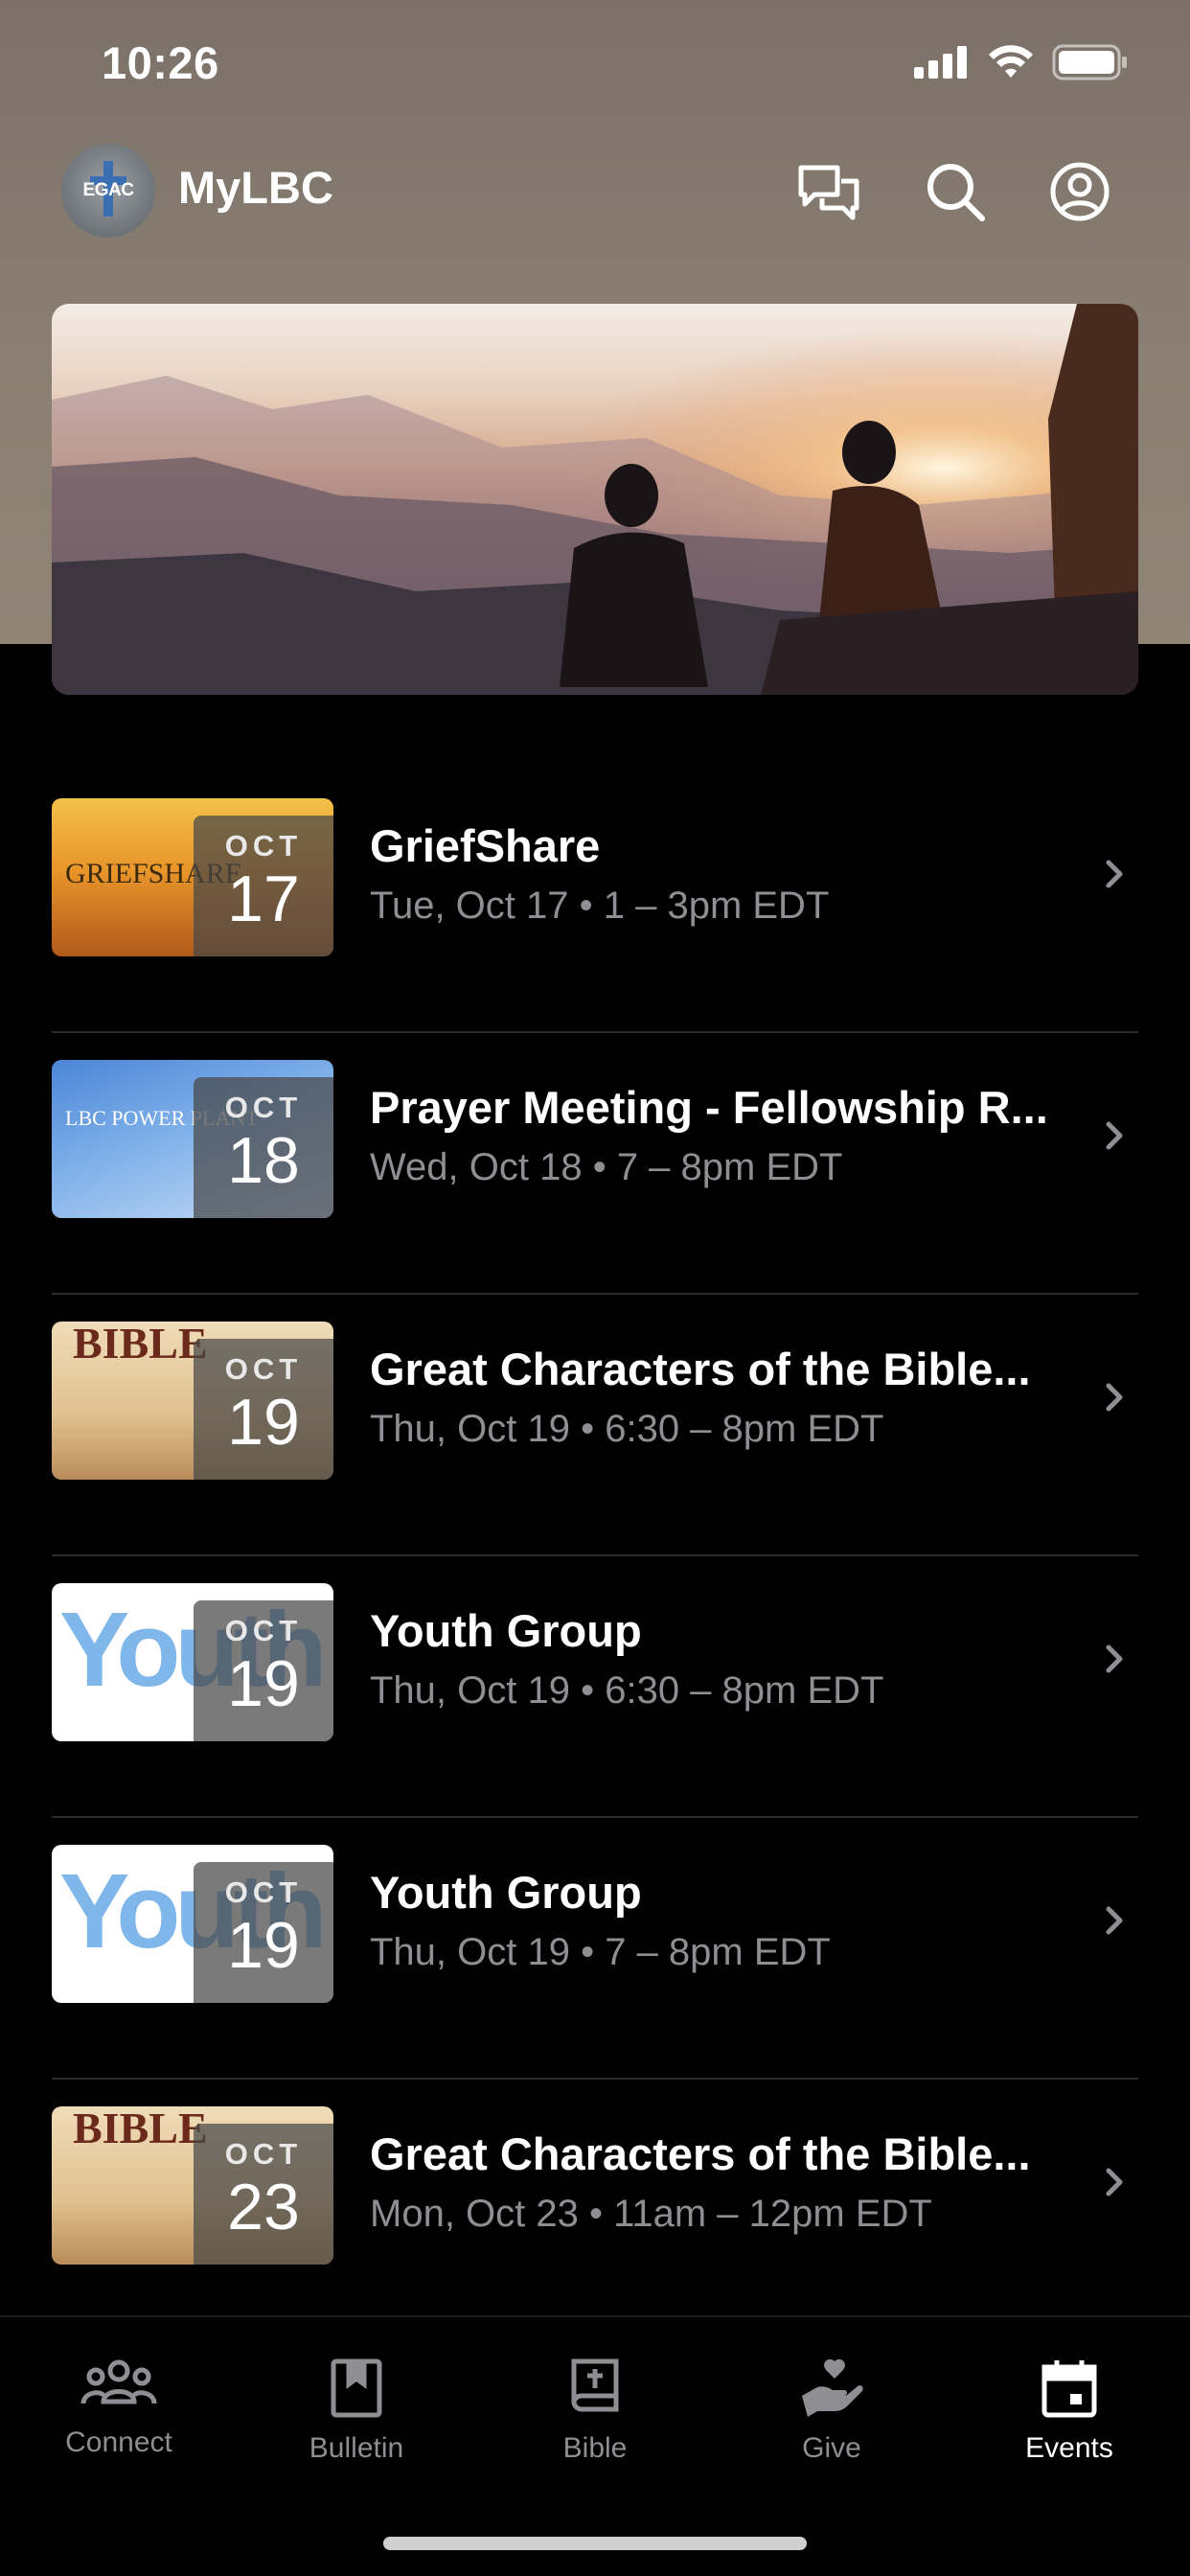 The image size is (1190, 2576). I want to click on people-icon, so click(119, 2381).